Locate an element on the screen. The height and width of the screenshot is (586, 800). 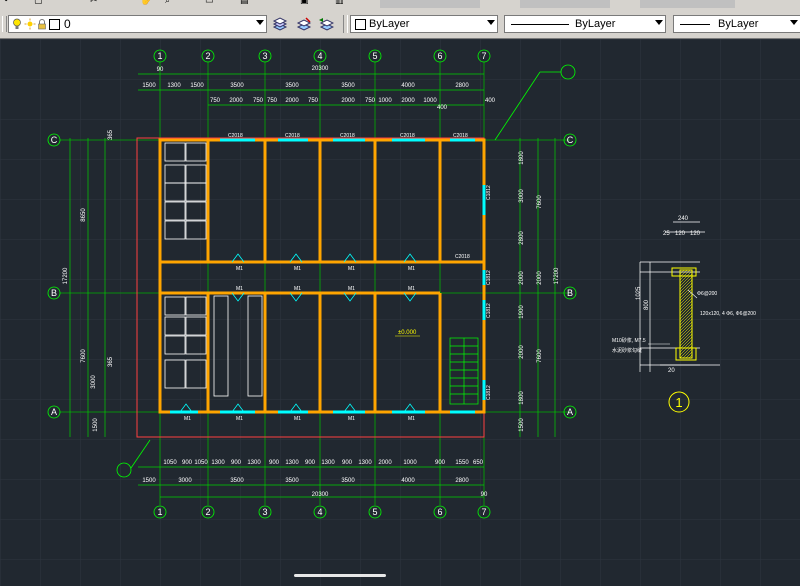
svg-text: 4 is located at coordinates (319, 56).